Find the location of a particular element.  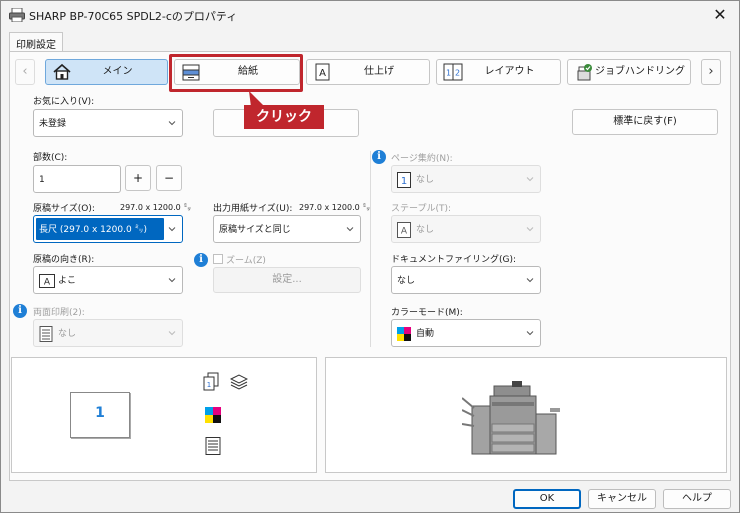

nav-item-main-label: メイン is located at coordinates (117, 71).